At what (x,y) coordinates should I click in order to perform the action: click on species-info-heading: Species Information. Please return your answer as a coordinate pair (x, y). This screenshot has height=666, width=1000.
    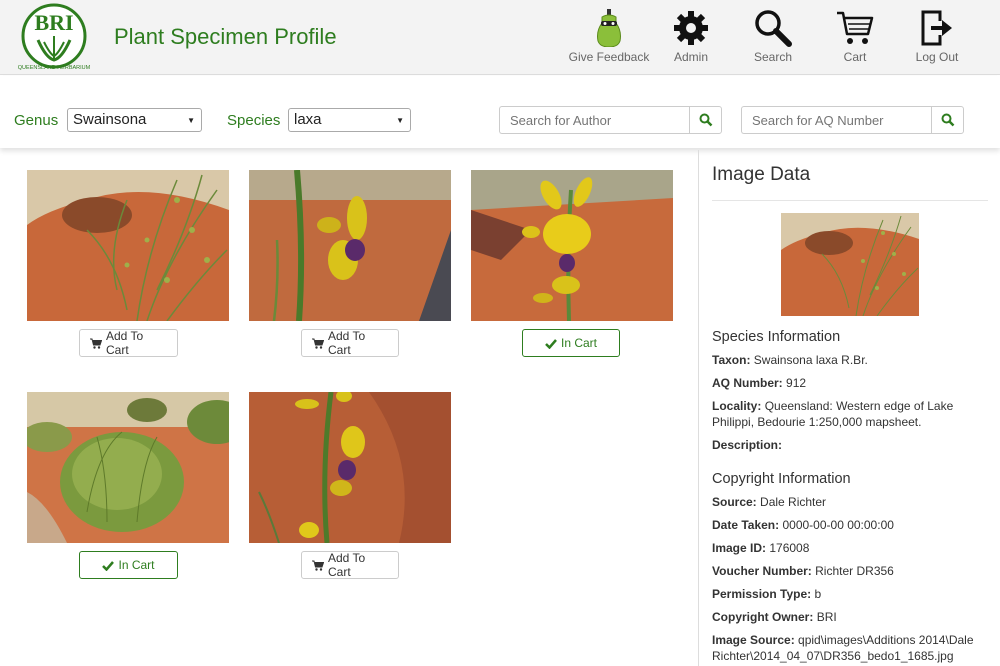
    Looking at the image, I should click on (776, 337).